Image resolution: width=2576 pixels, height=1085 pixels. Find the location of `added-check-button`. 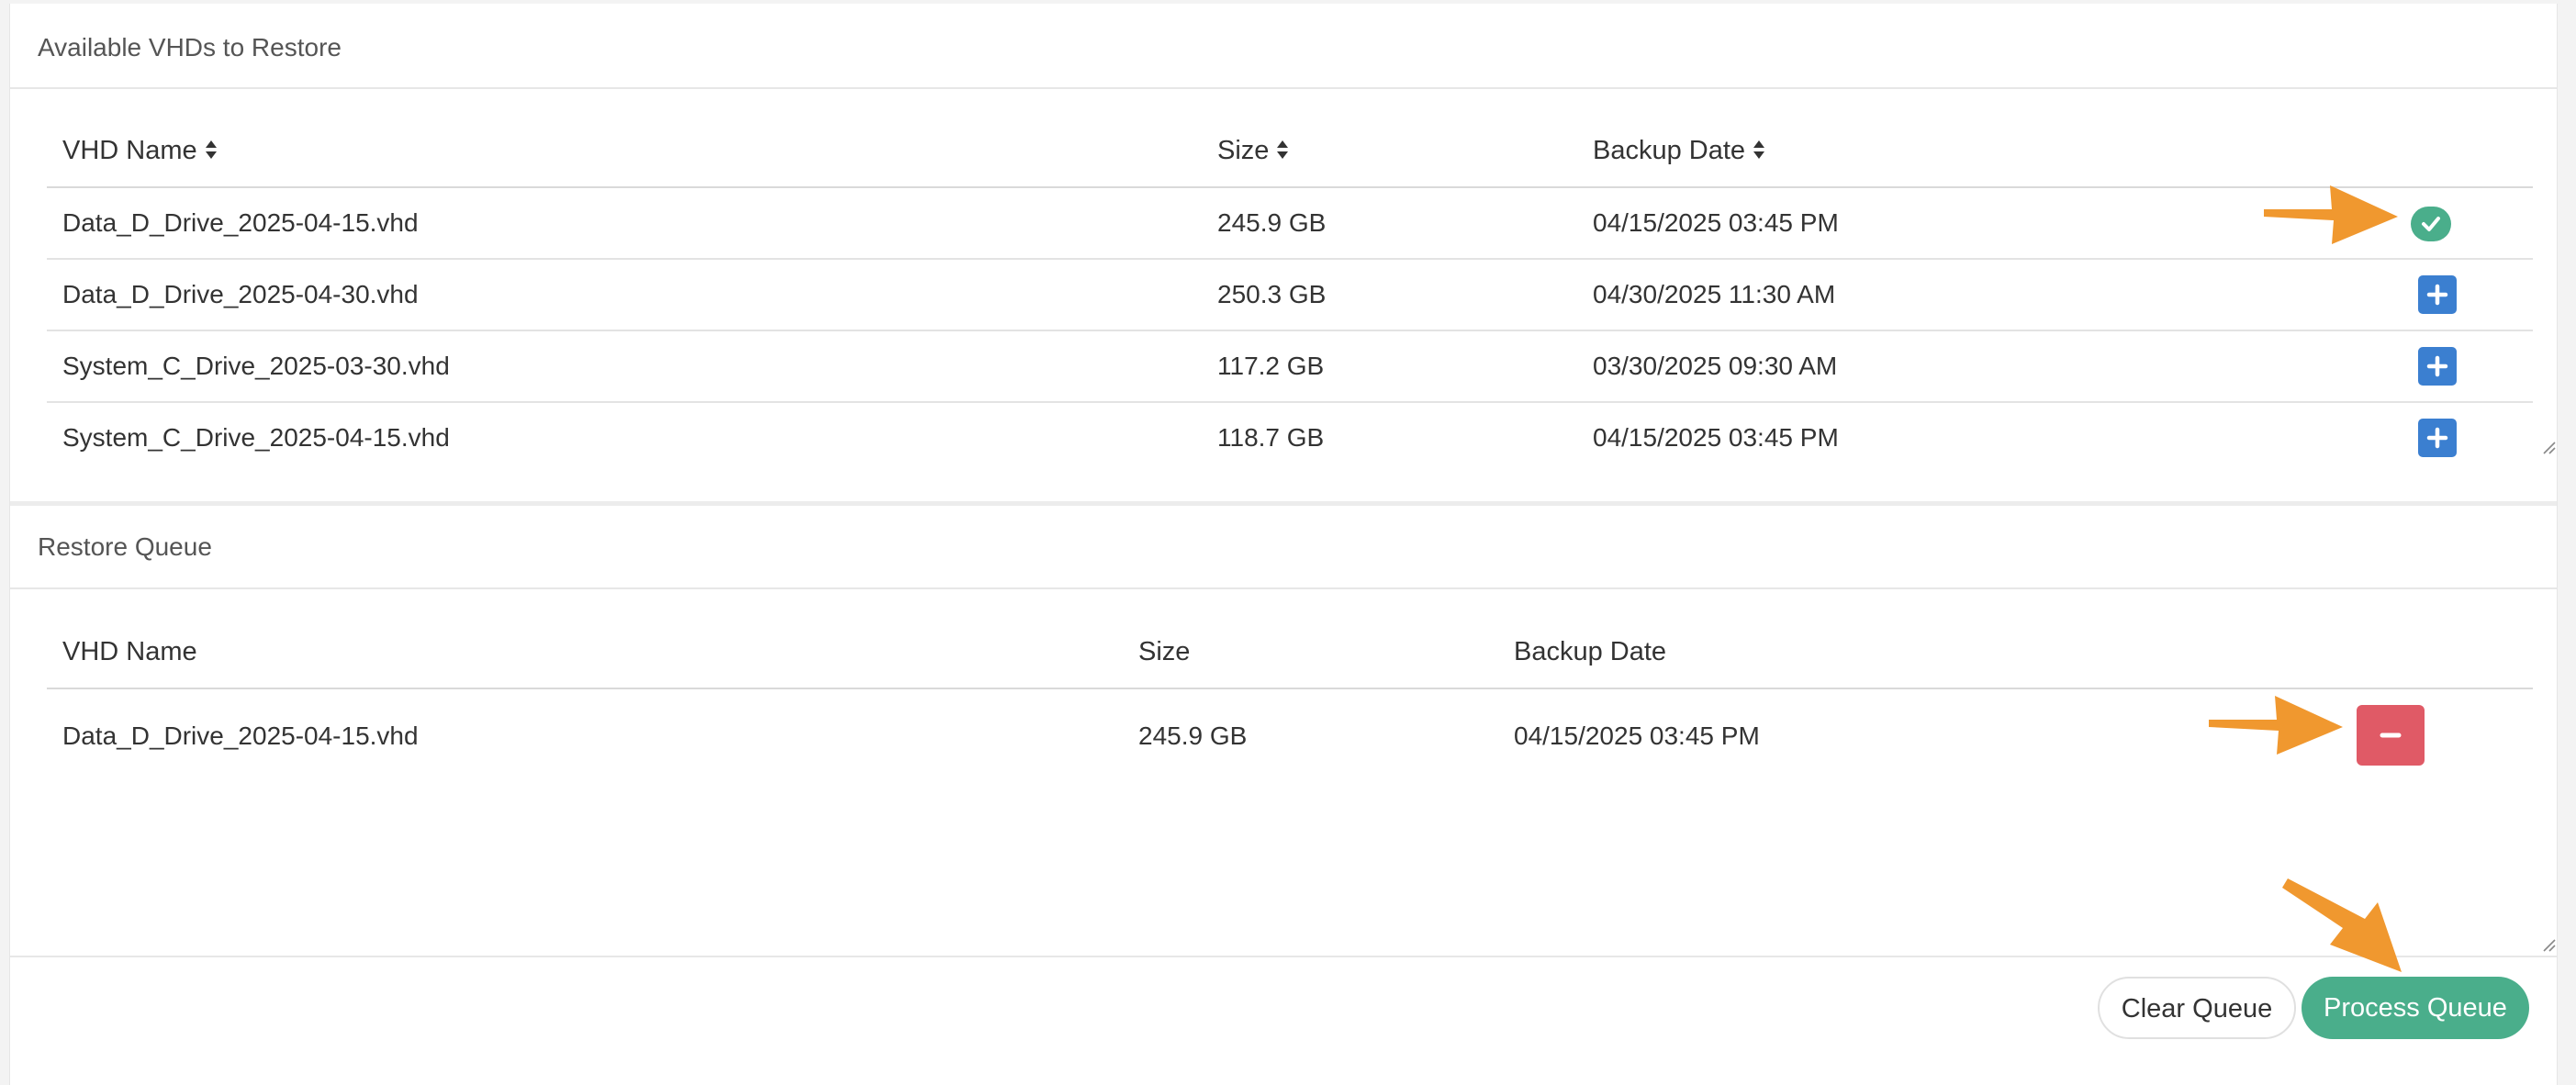

added-check-button is located at coordinates (2431, 224).